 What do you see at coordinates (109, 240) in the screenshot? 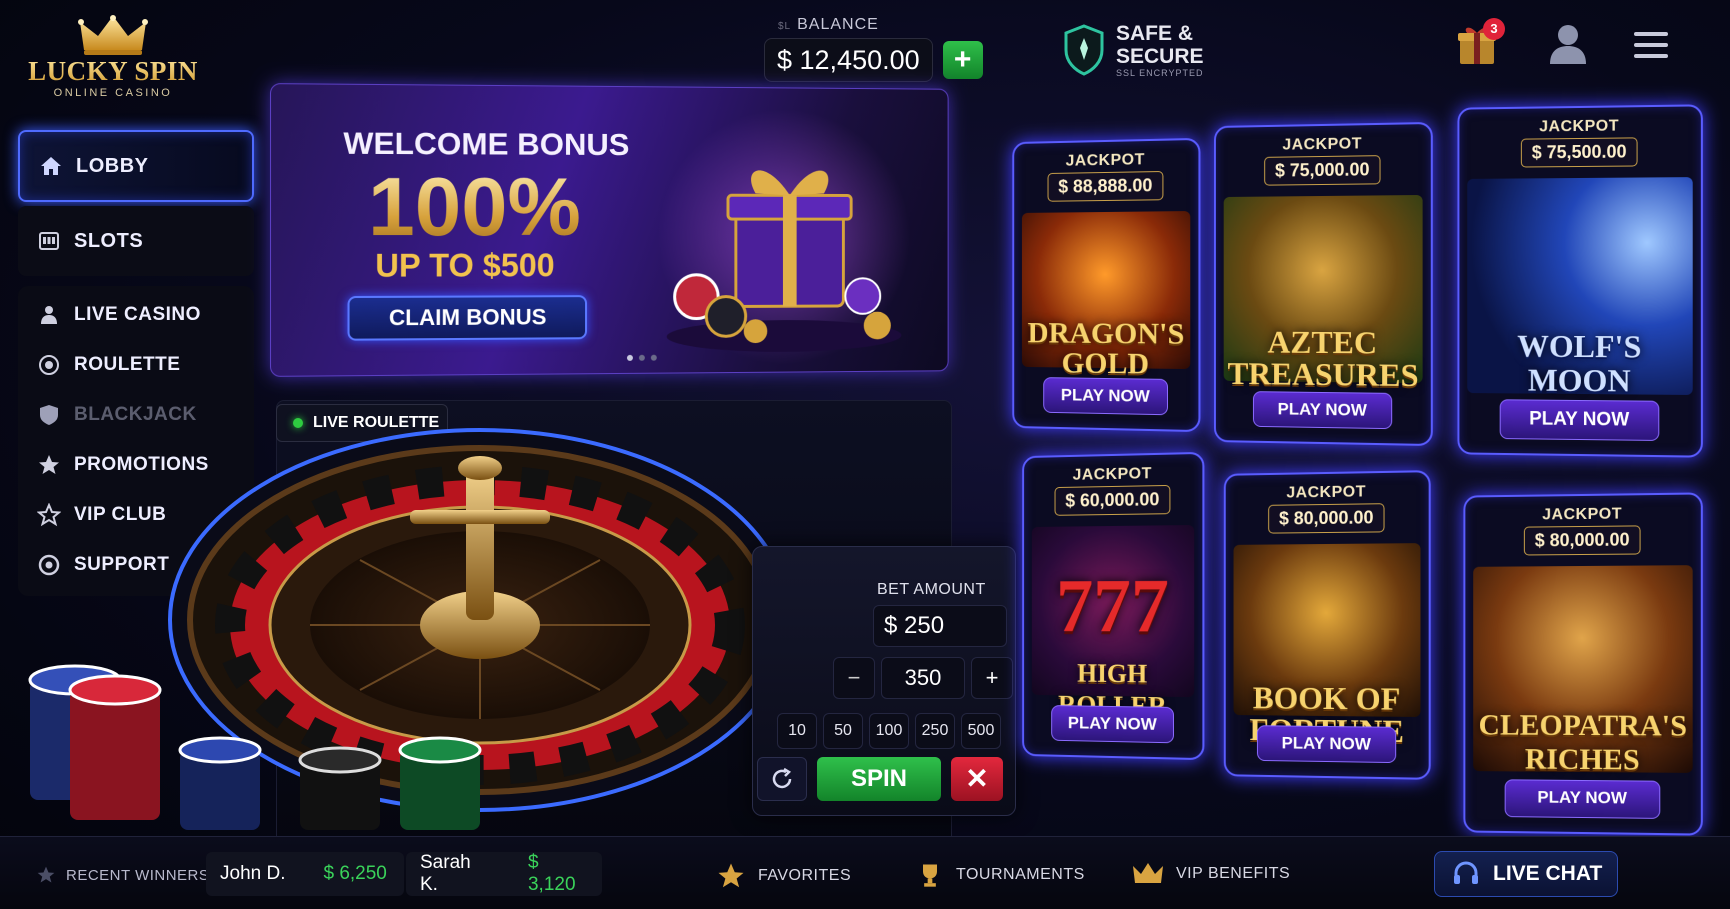
I see `sidebar-item-label: SLOTS` at bounding box center [109, 240].